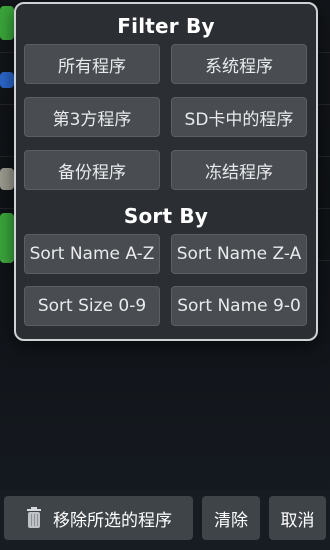 The image size is (330, 550). What do you see at coordinates (297, 518) in the screenshot?
I see `cancel-button: 取消` at bounding box center [297, 518].